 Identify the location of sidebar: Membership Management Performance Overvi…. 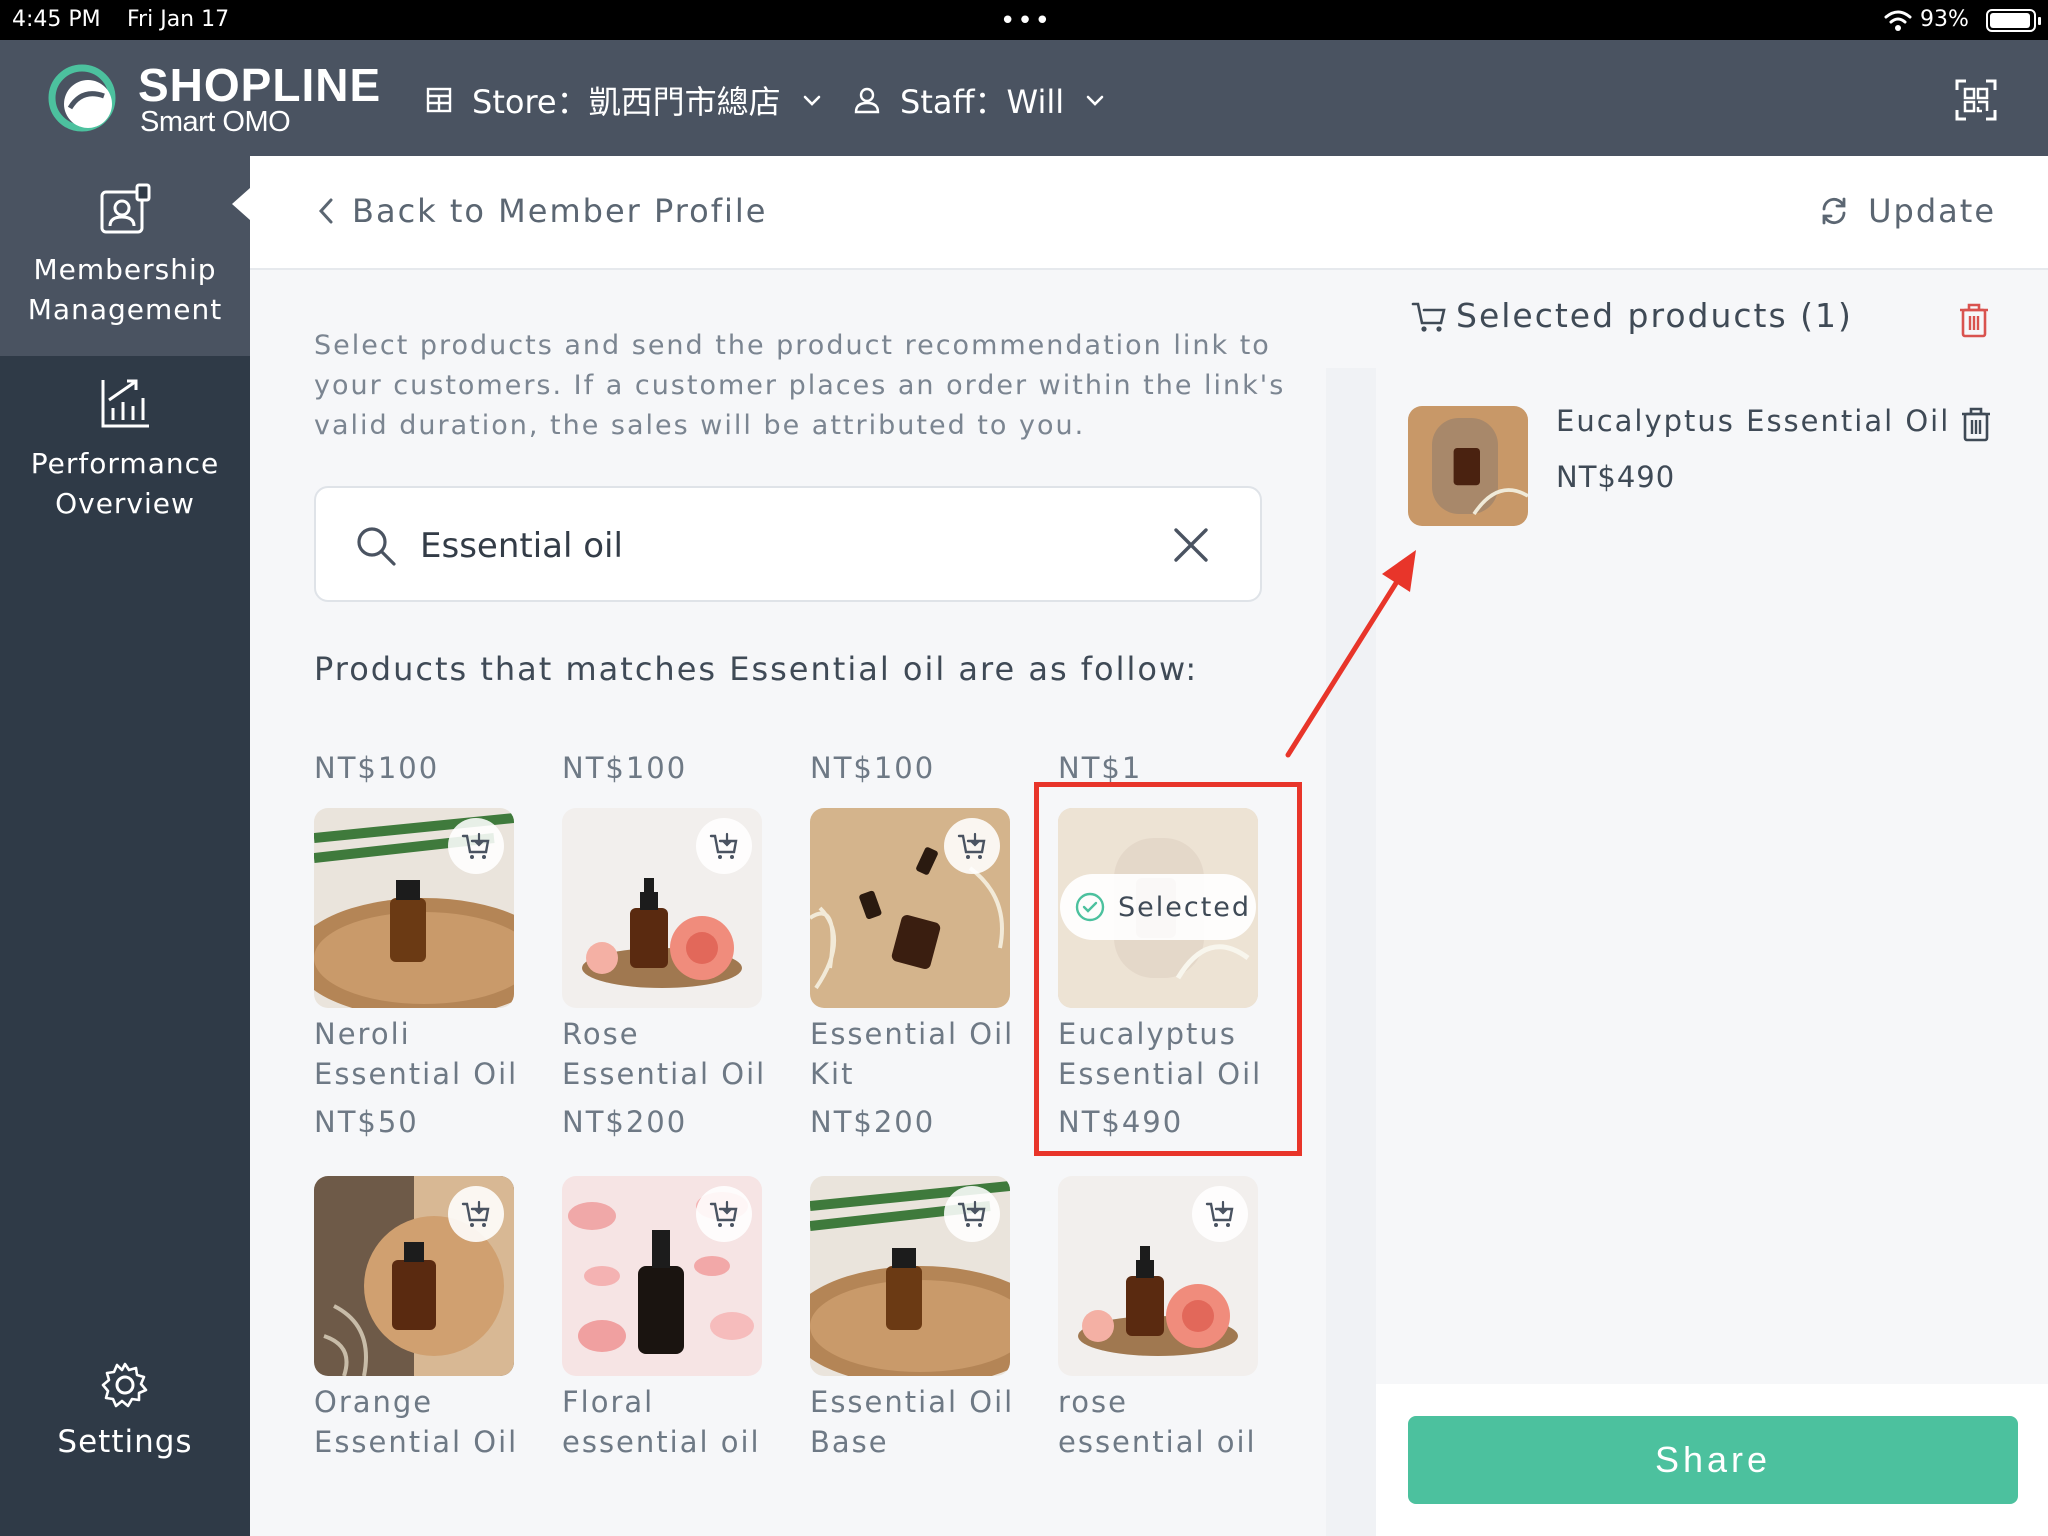
(125, 846).